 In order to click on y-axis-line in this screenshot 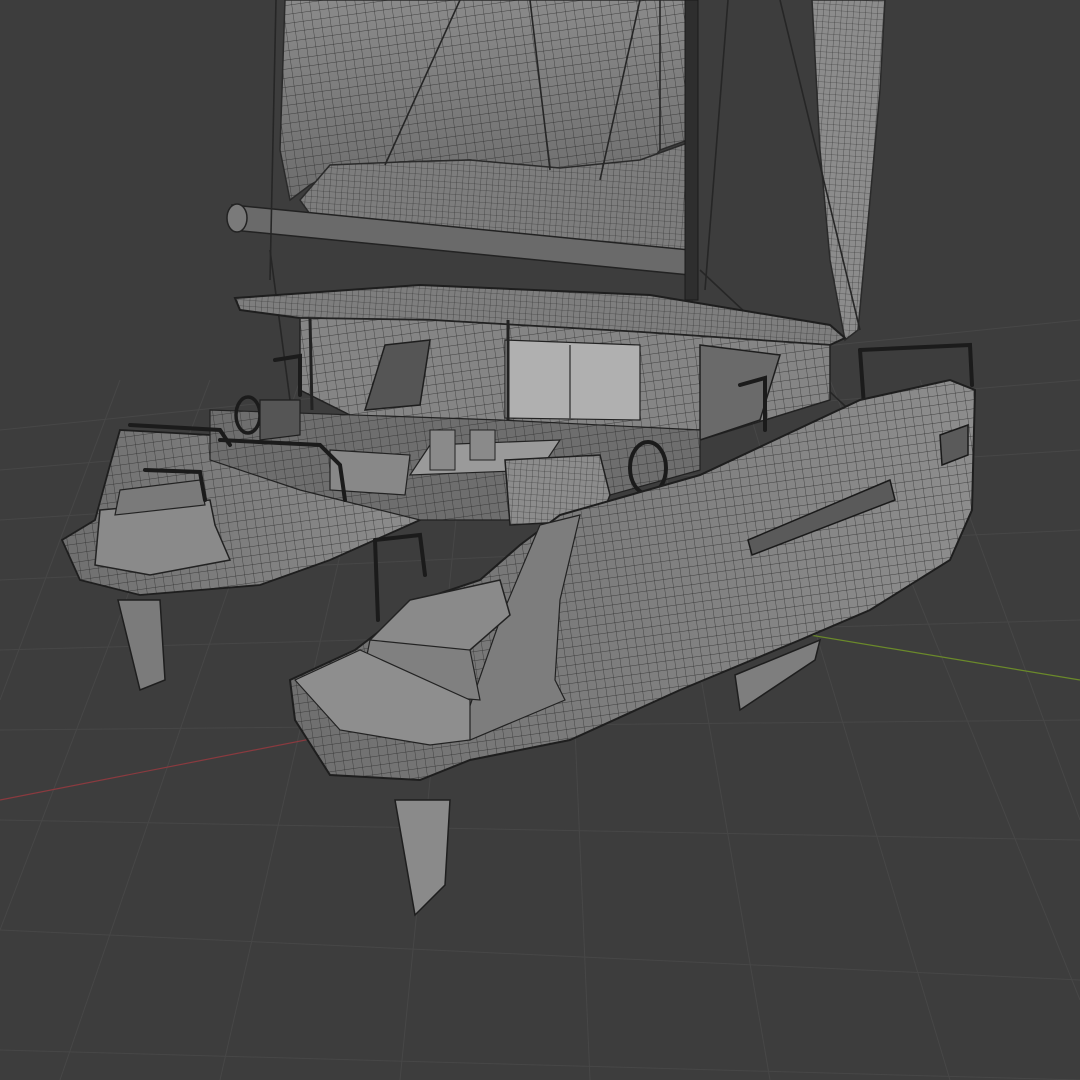, I will do `click(929, 655)`.